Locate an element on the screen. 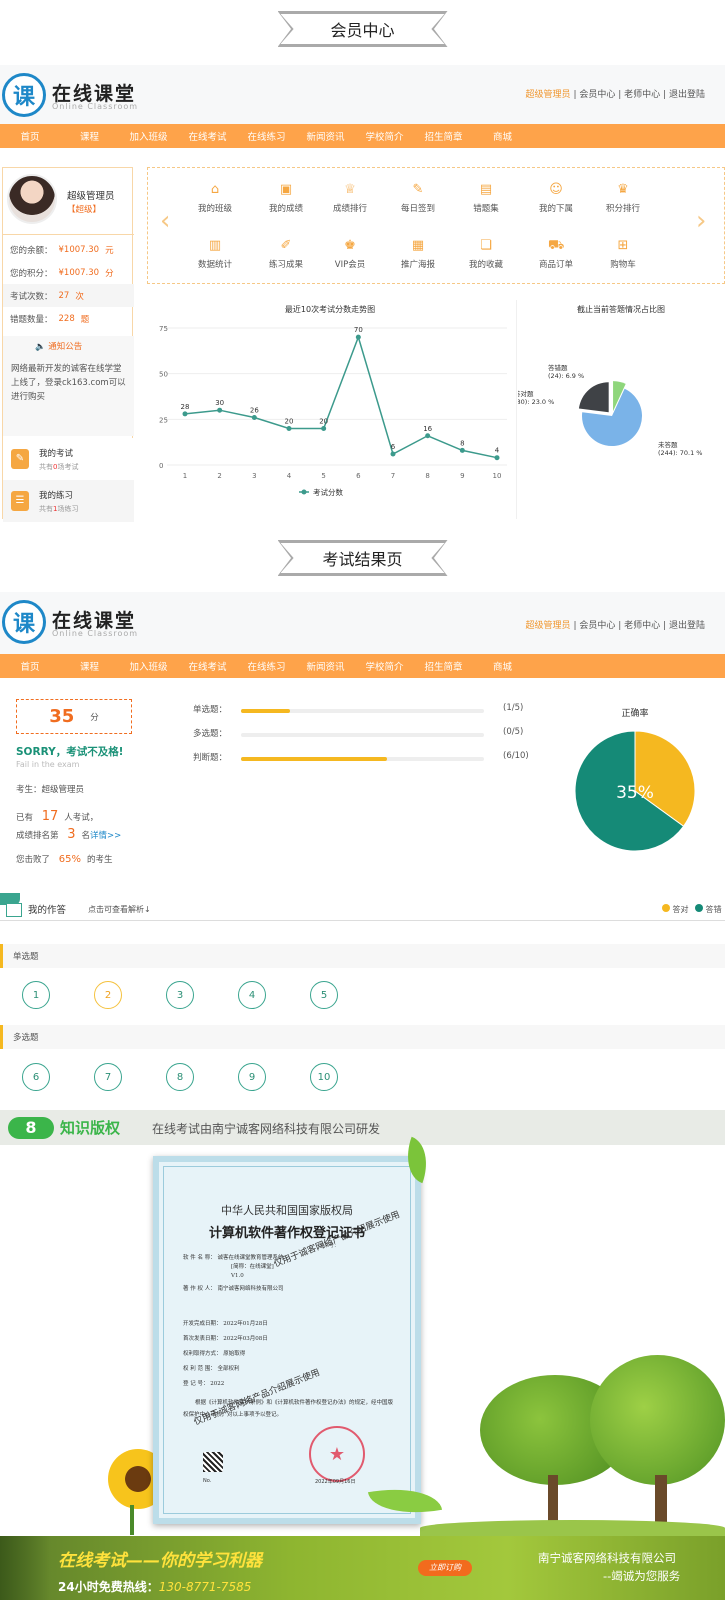 This screenshot has height=1600, width=725. answer-circle: 4 is located at coordinates (252, 995).